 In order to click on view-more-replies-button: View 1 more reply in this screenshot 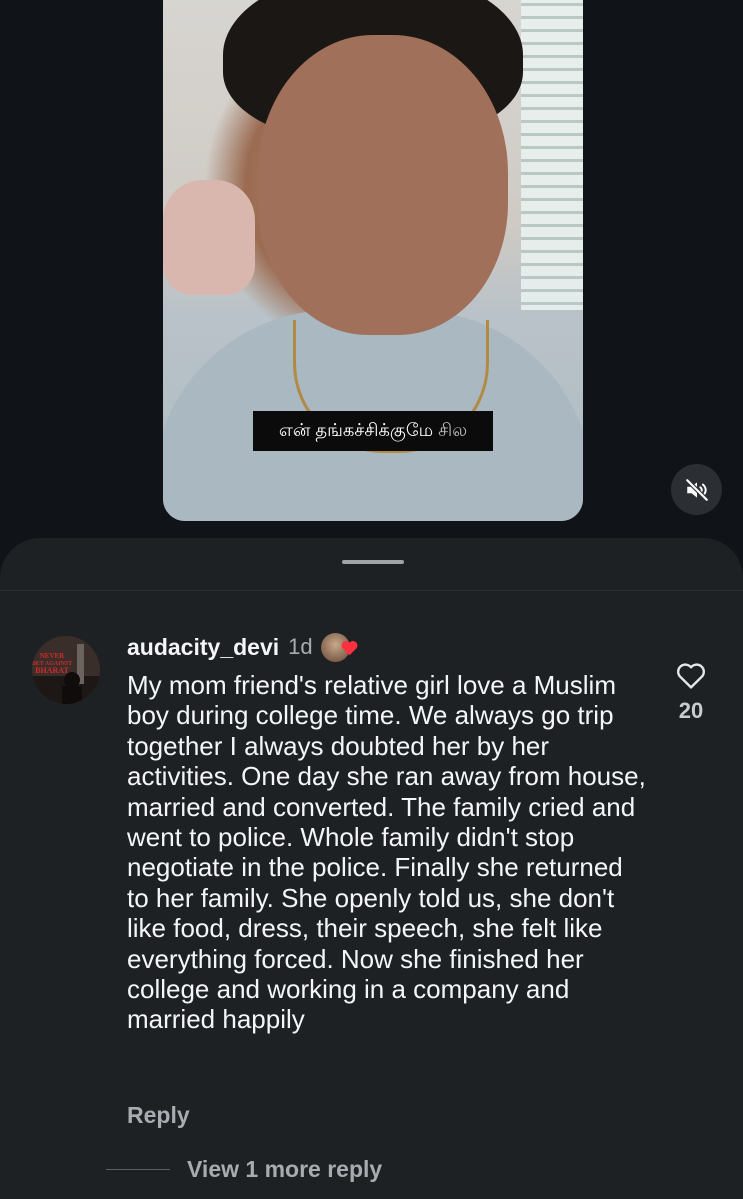, I will do `click(284, 1169)`.